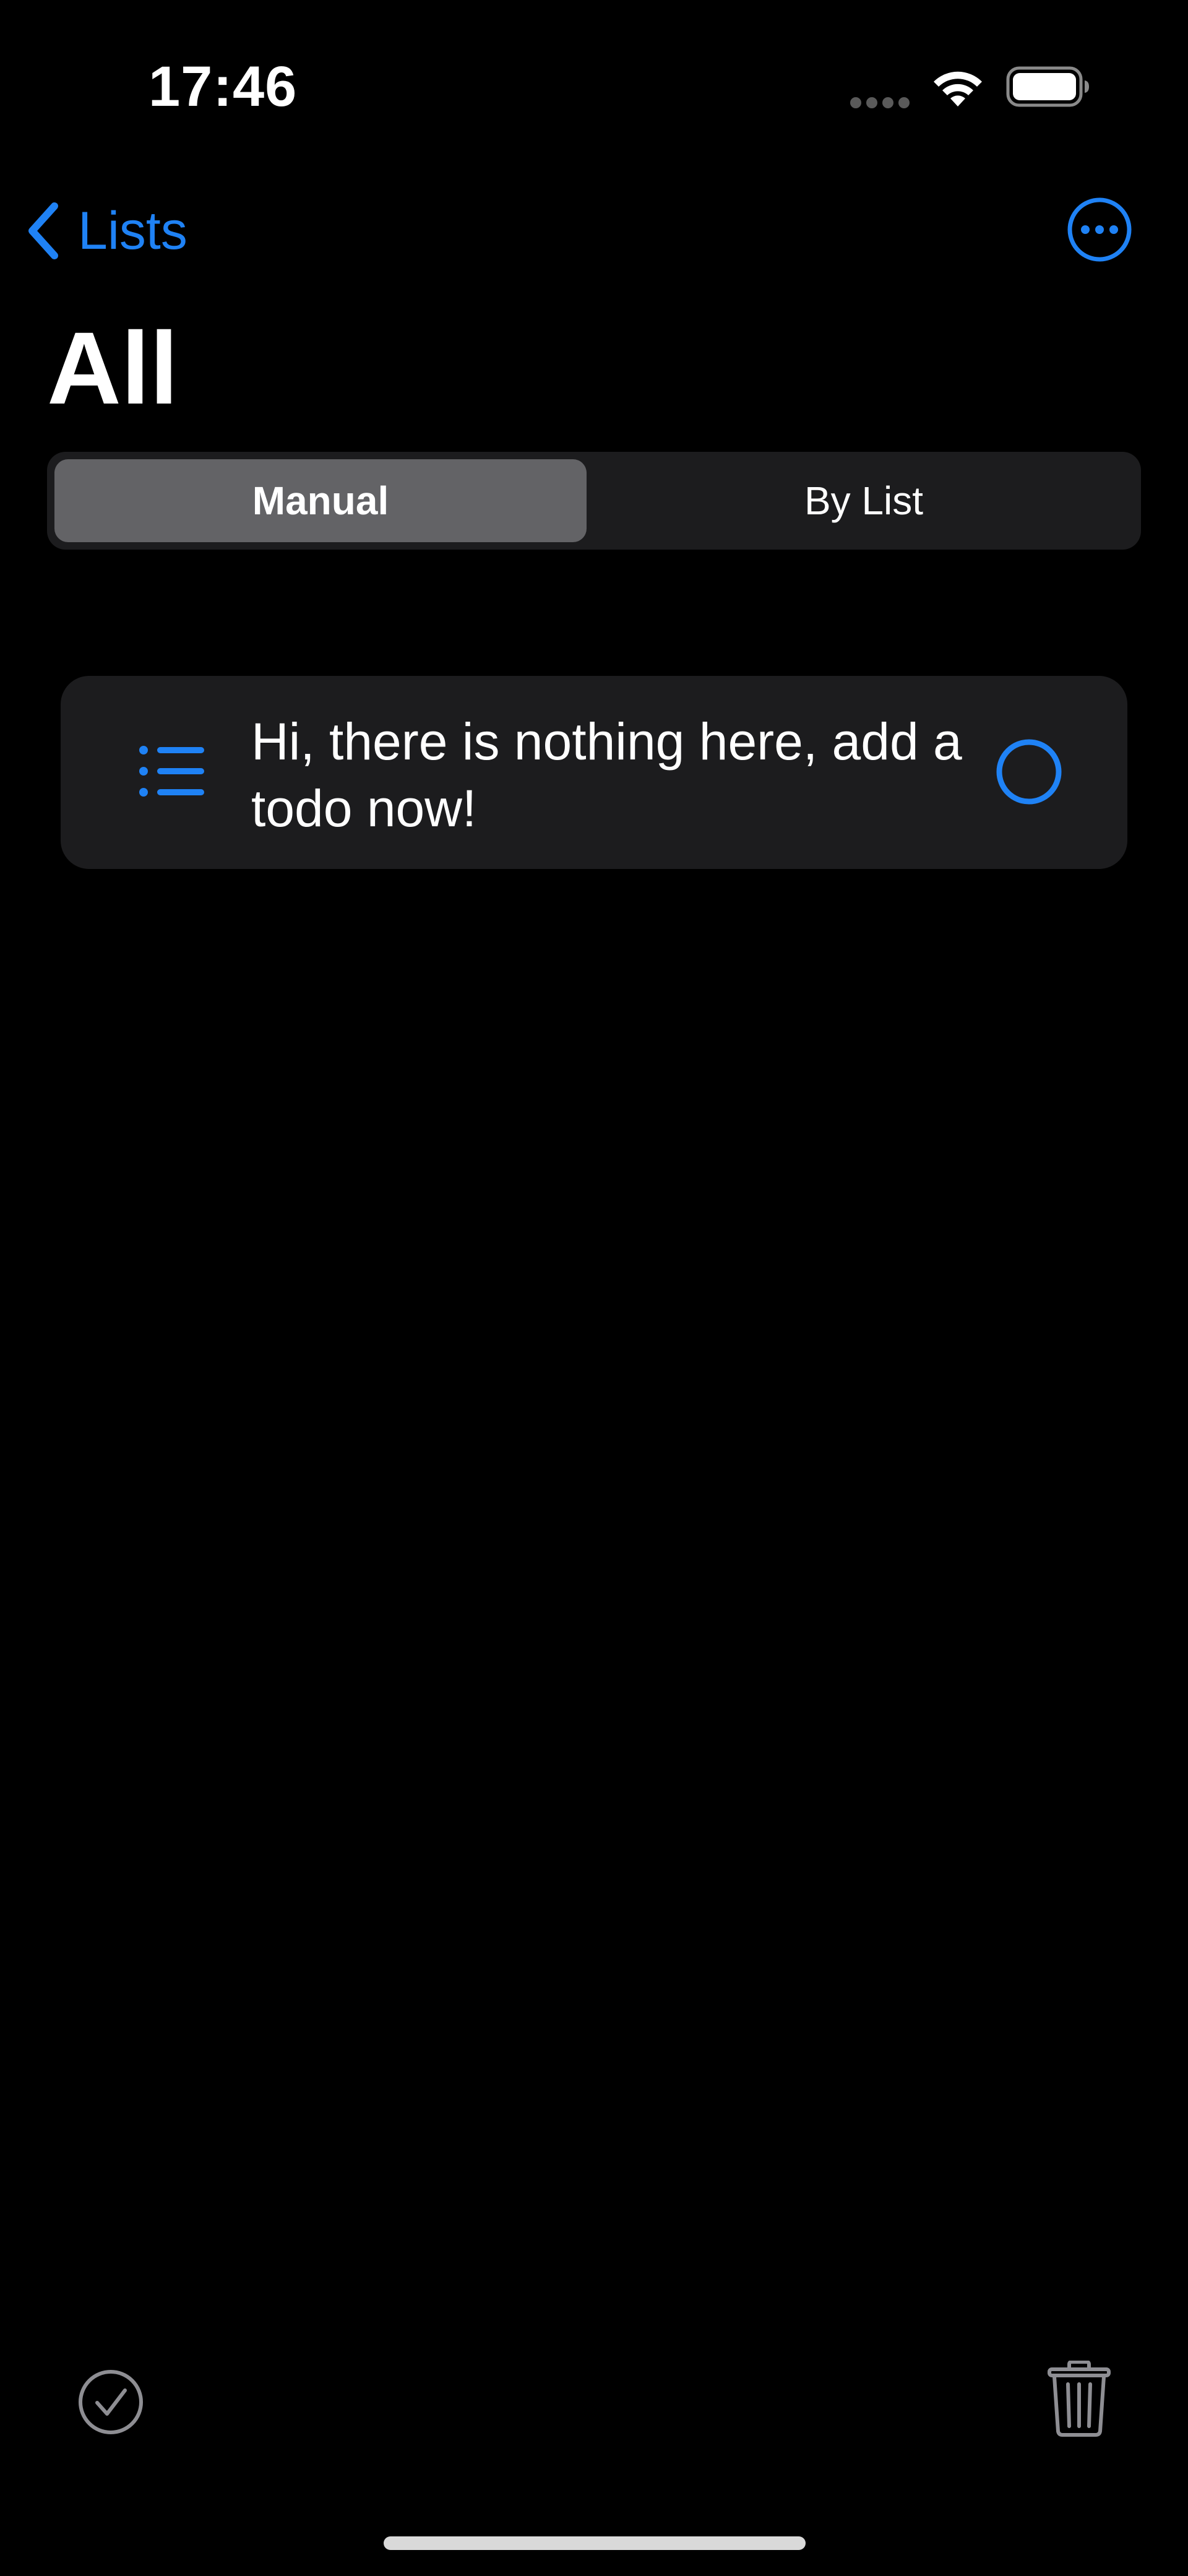 The image size is (1188, 2576). Describe the element at coordinates (320, 500) in the screenshot. I see `segment-manual: Manual` at that location.